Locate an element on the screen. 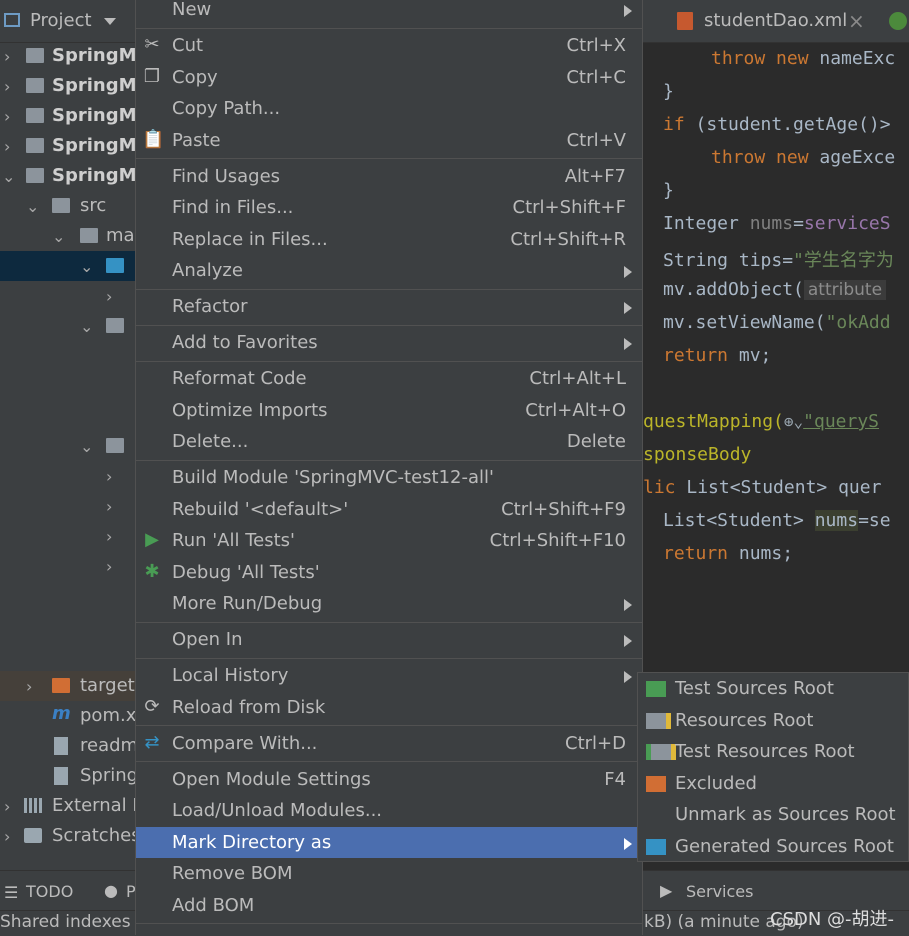 The height and width of the screenshot is (936, 909). status-left-text: Shared indexes is located at coordinates (65, 922).